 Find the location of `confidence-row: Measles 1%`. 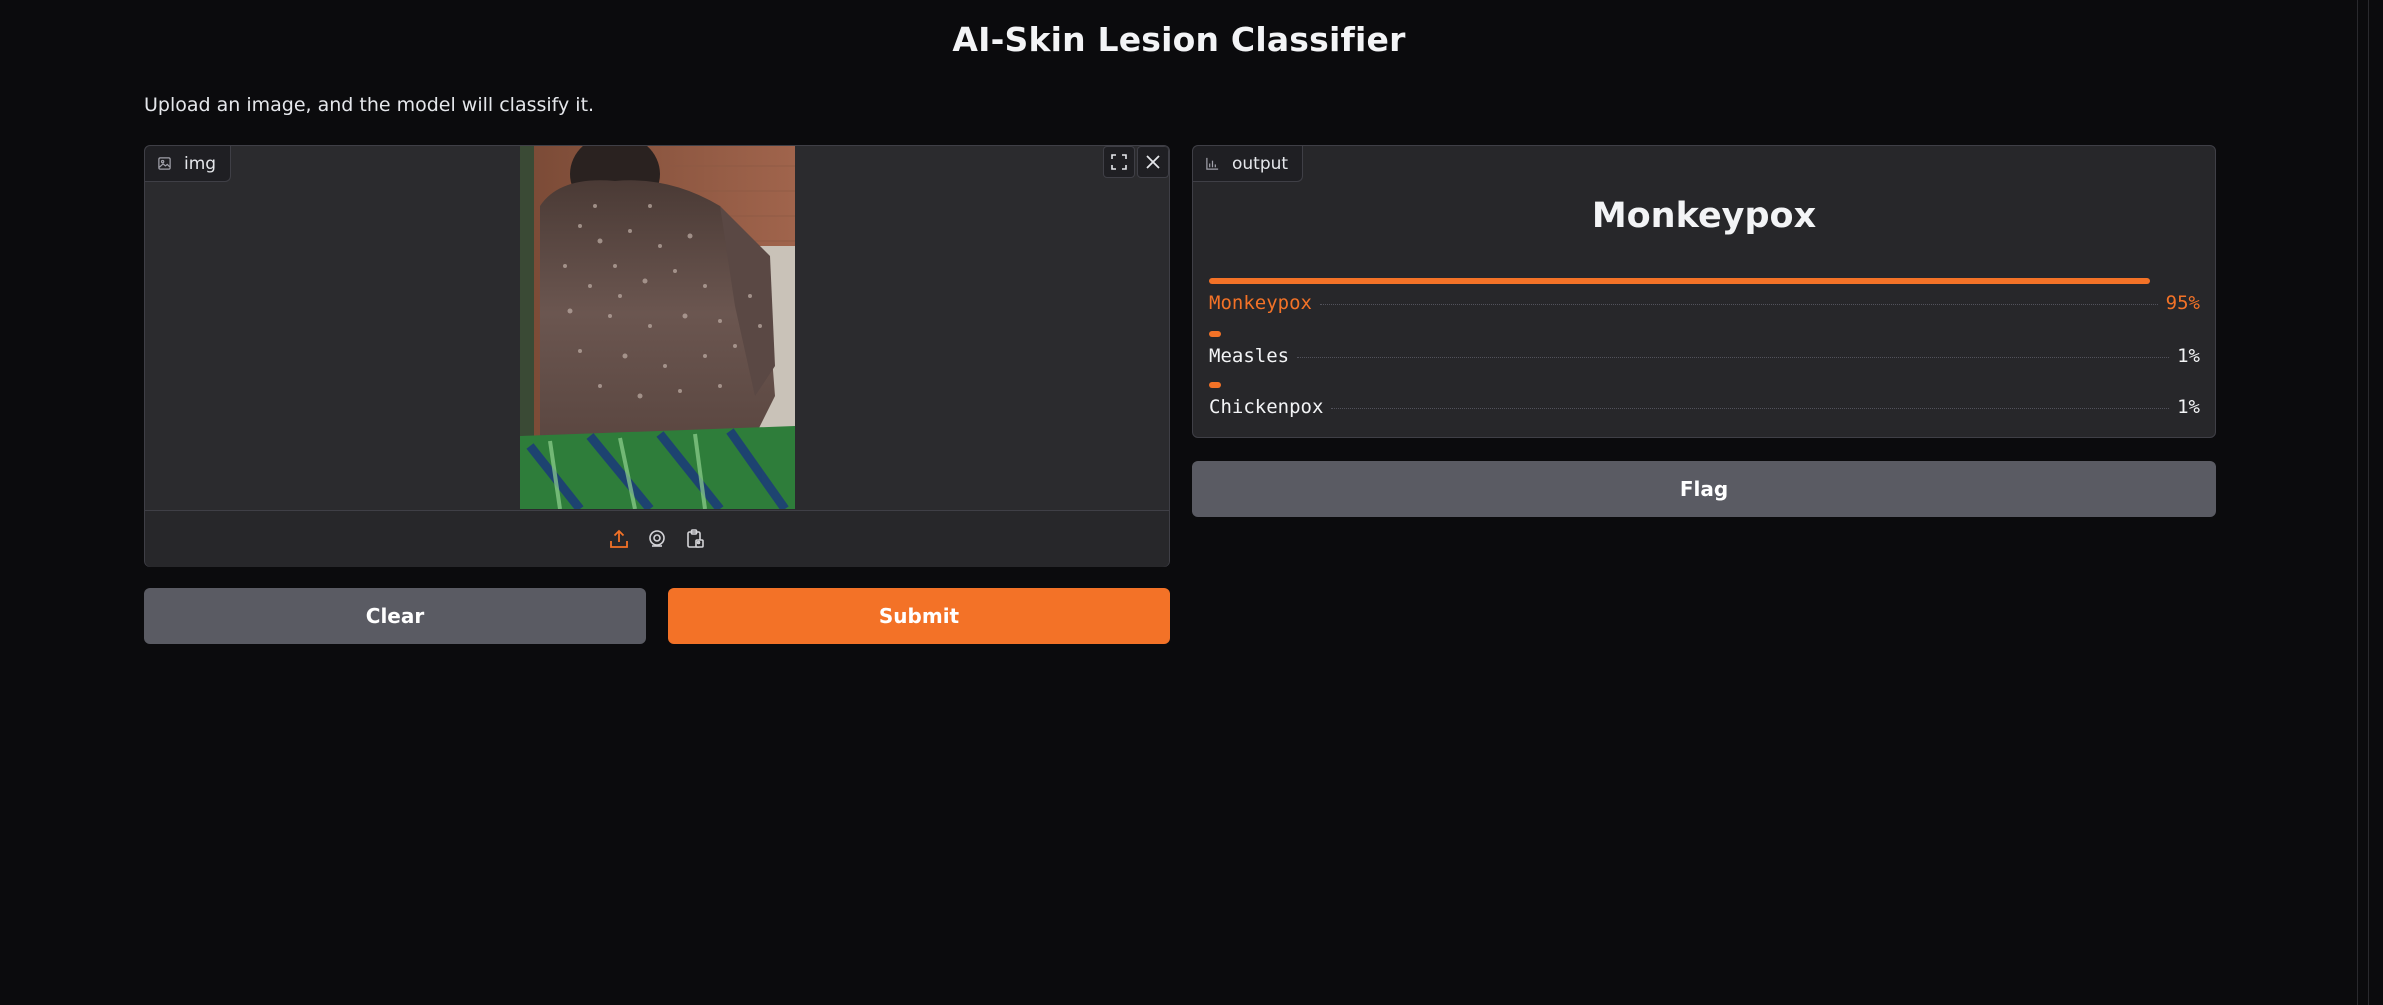

confidence-row: Measles 1% is located at coordinates (1704, 349).